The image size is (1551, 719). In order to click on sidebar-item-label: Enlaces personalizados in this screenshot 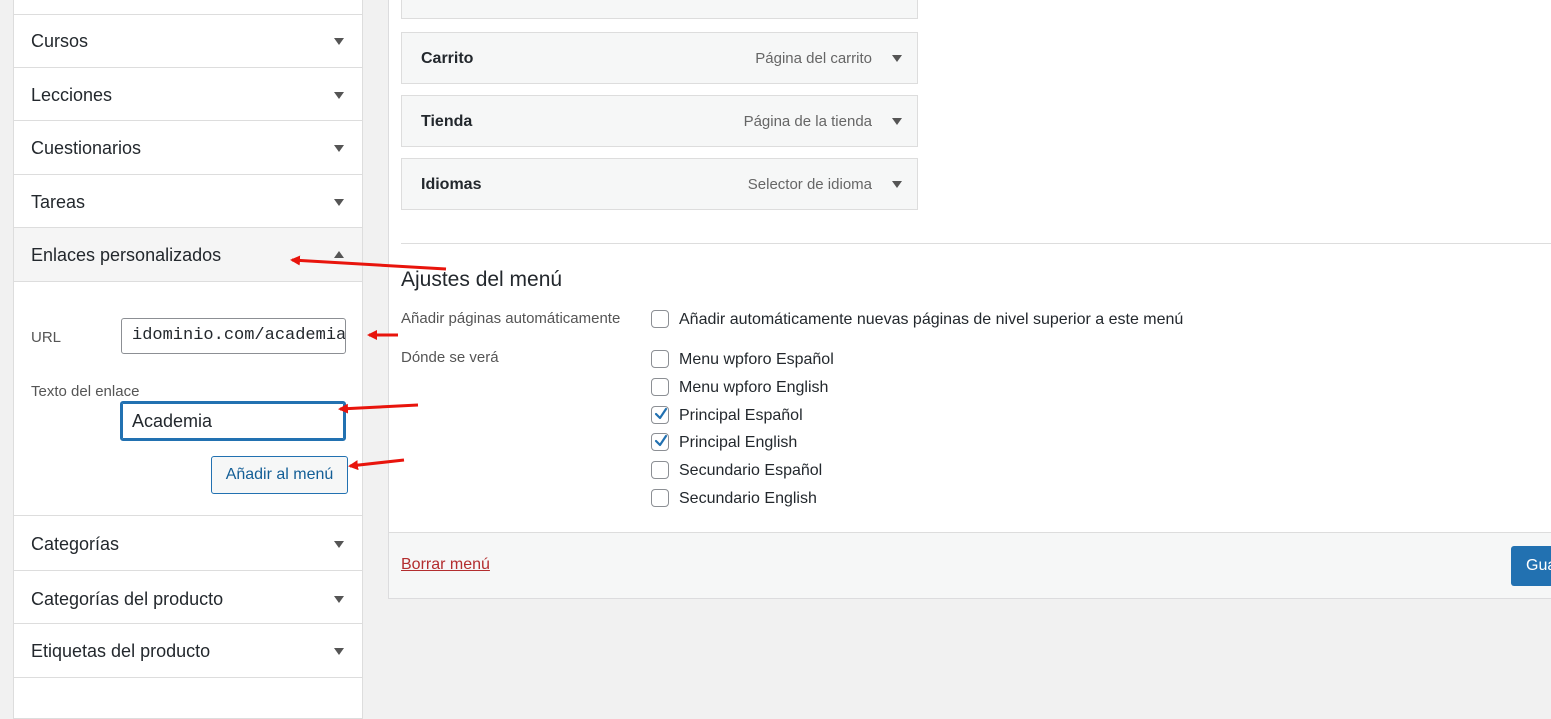, I will do `click(126, 255)`.